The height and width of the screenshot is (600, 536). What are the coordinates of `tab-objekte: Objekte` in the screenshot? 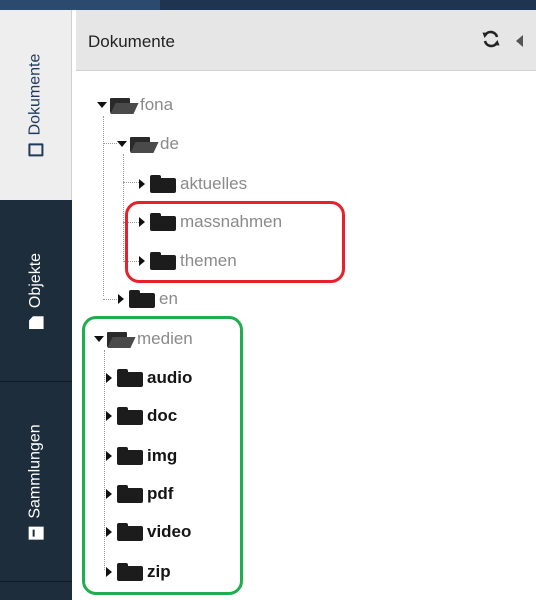 It's located at (36, 291).